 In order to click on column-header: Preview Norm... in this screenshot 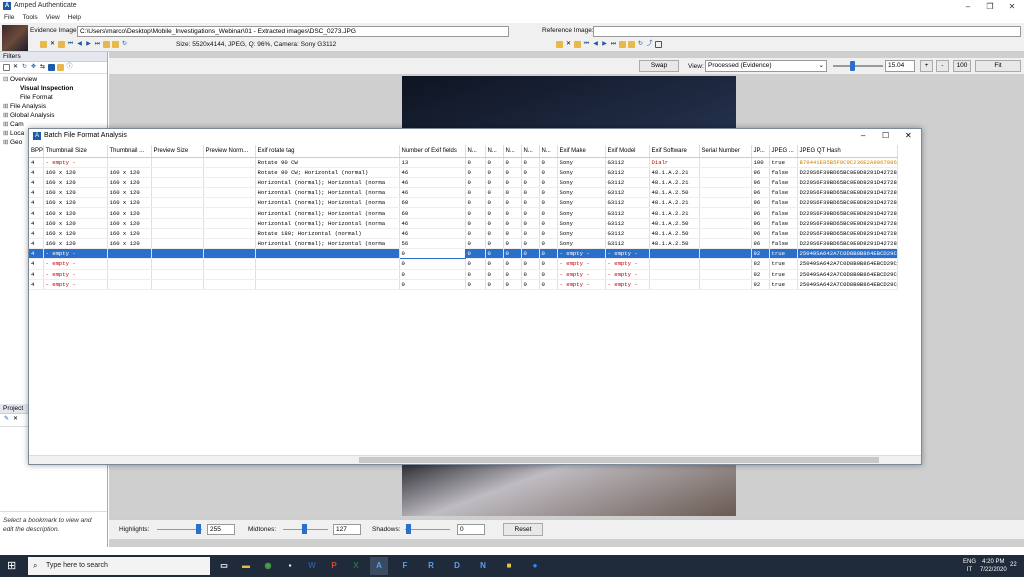, I will do `click(229, 151)`.